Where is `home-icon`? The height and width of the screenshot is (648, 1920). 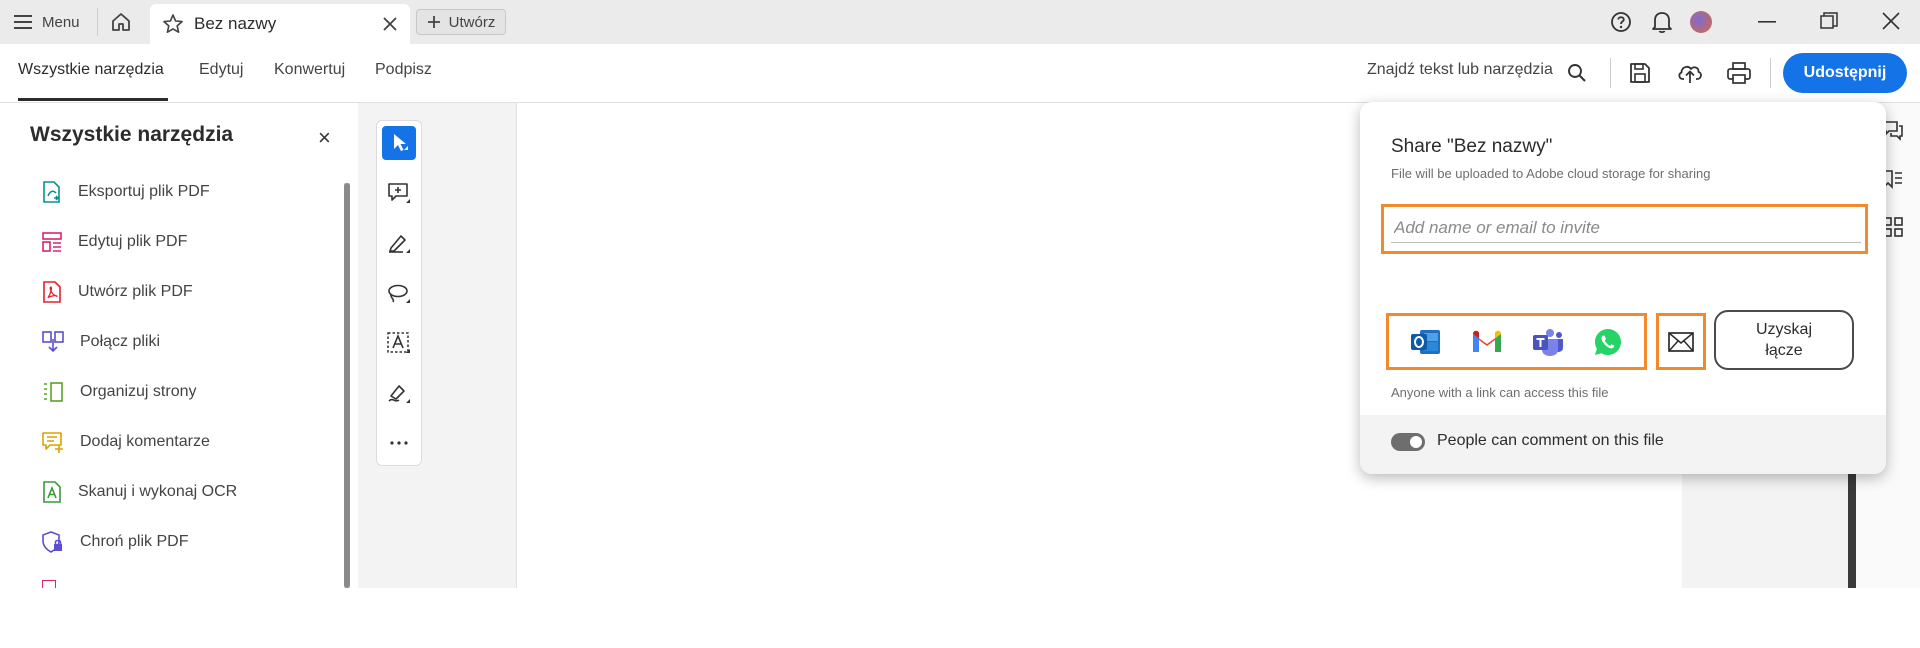
home-icon is located at coordinates (121, 22).